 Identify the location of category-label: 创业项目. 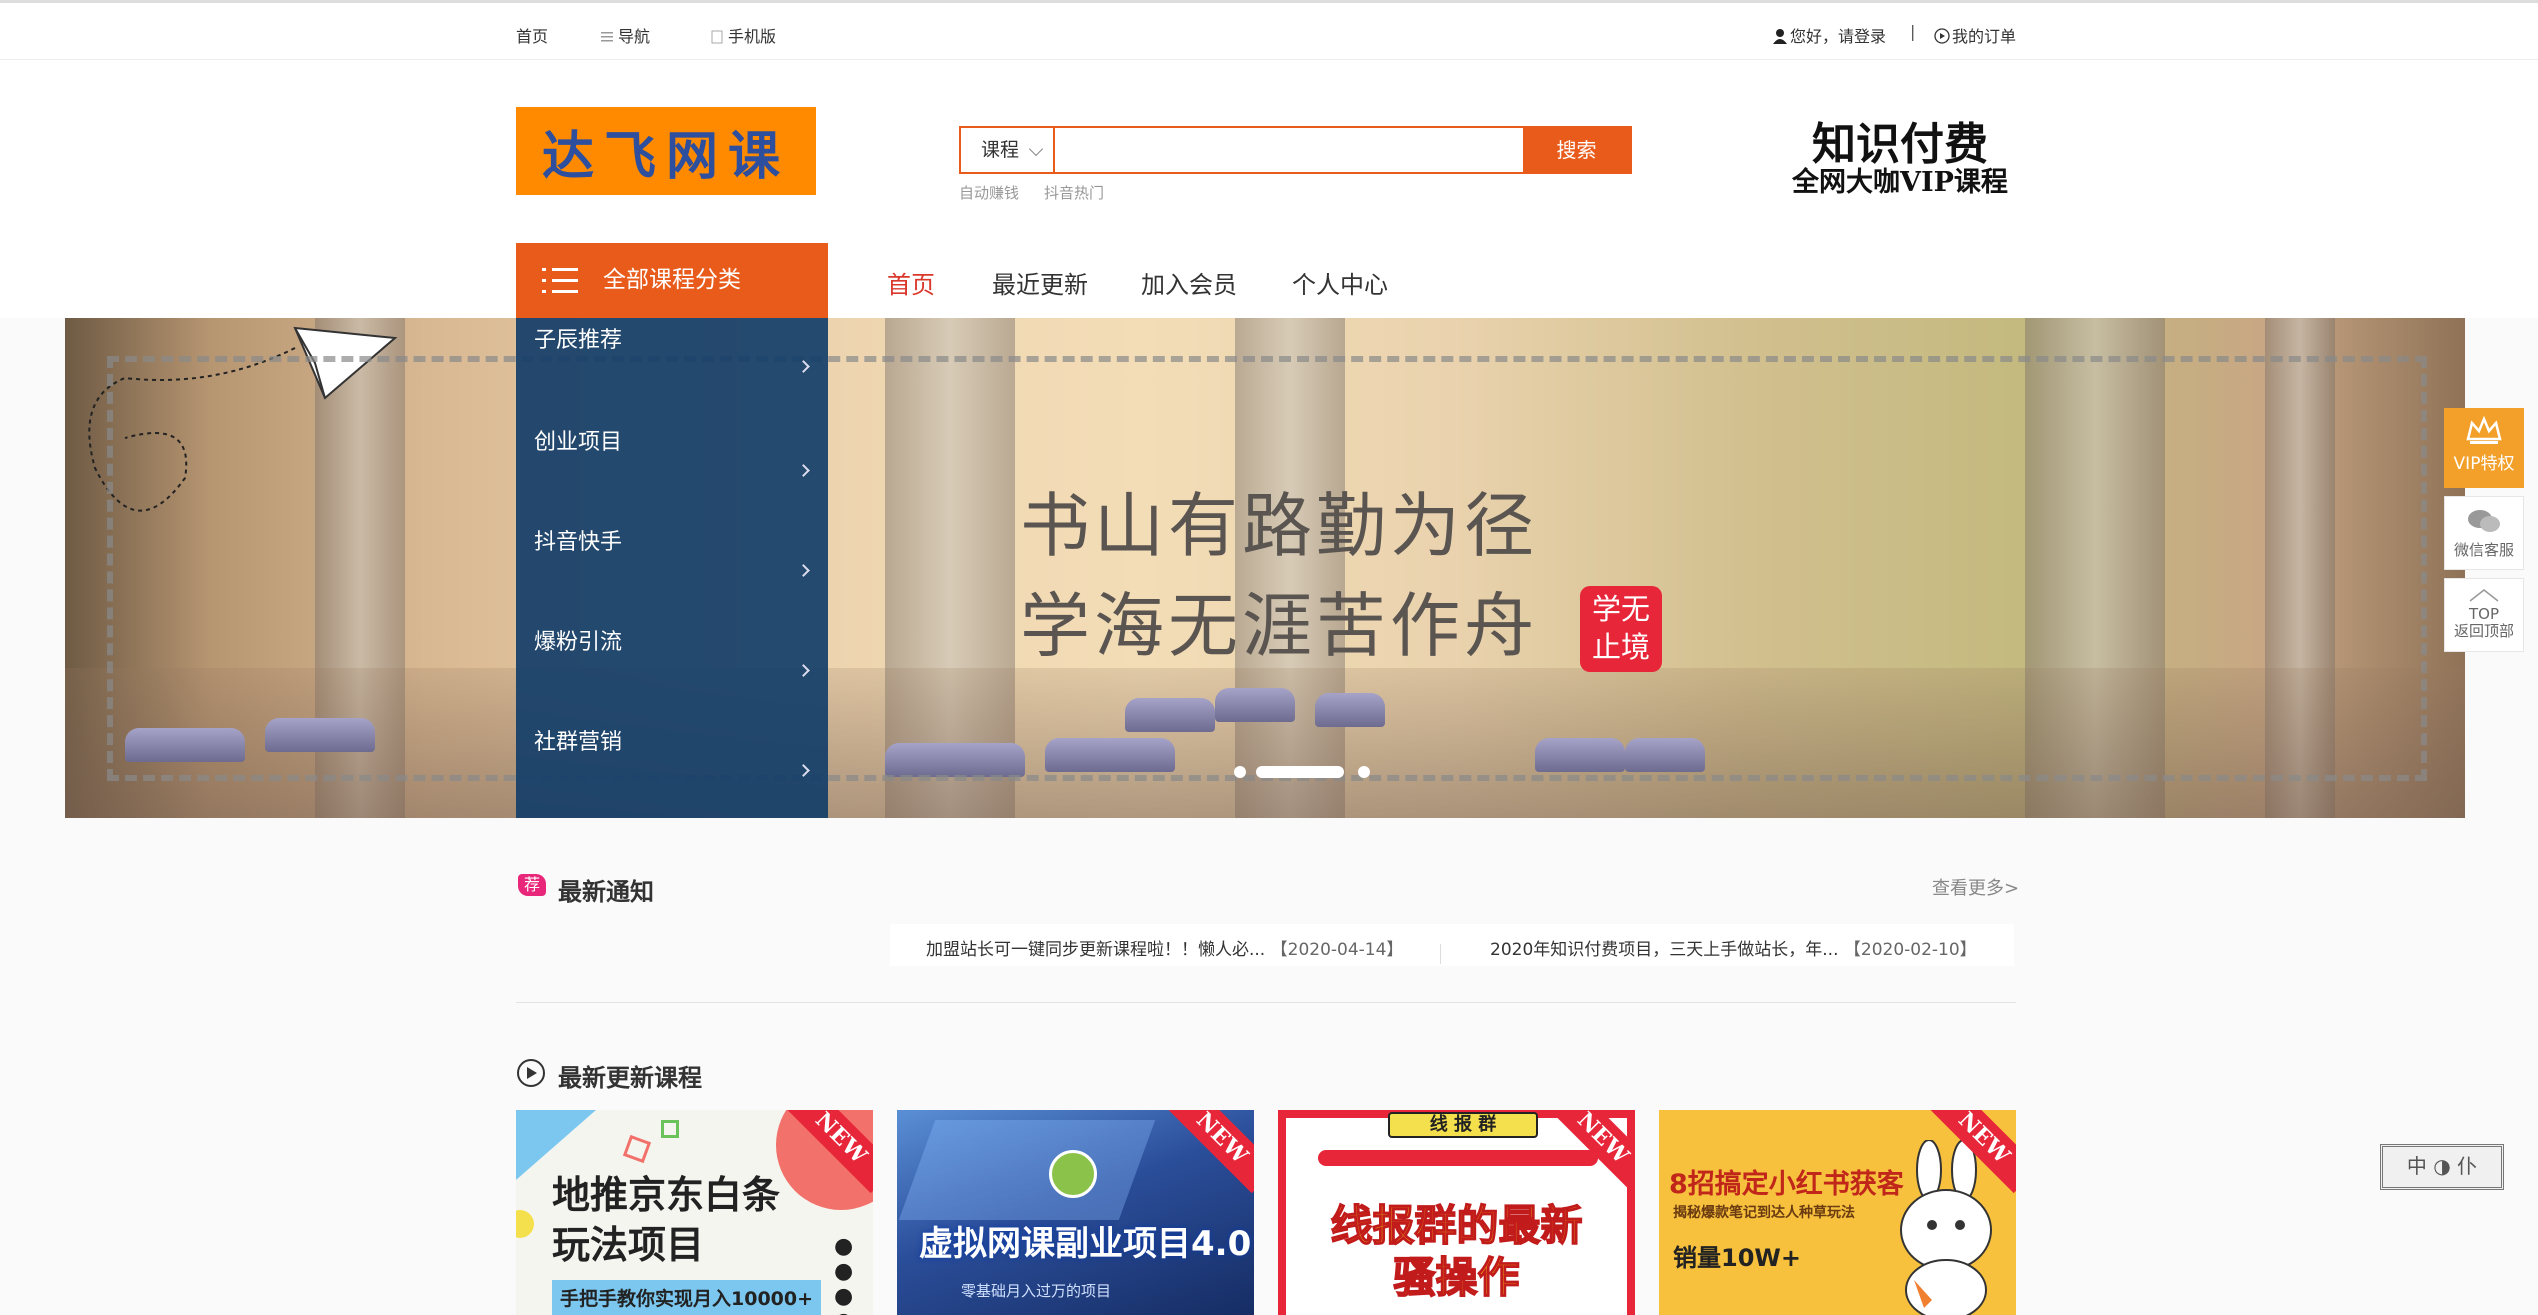
(578, 442).